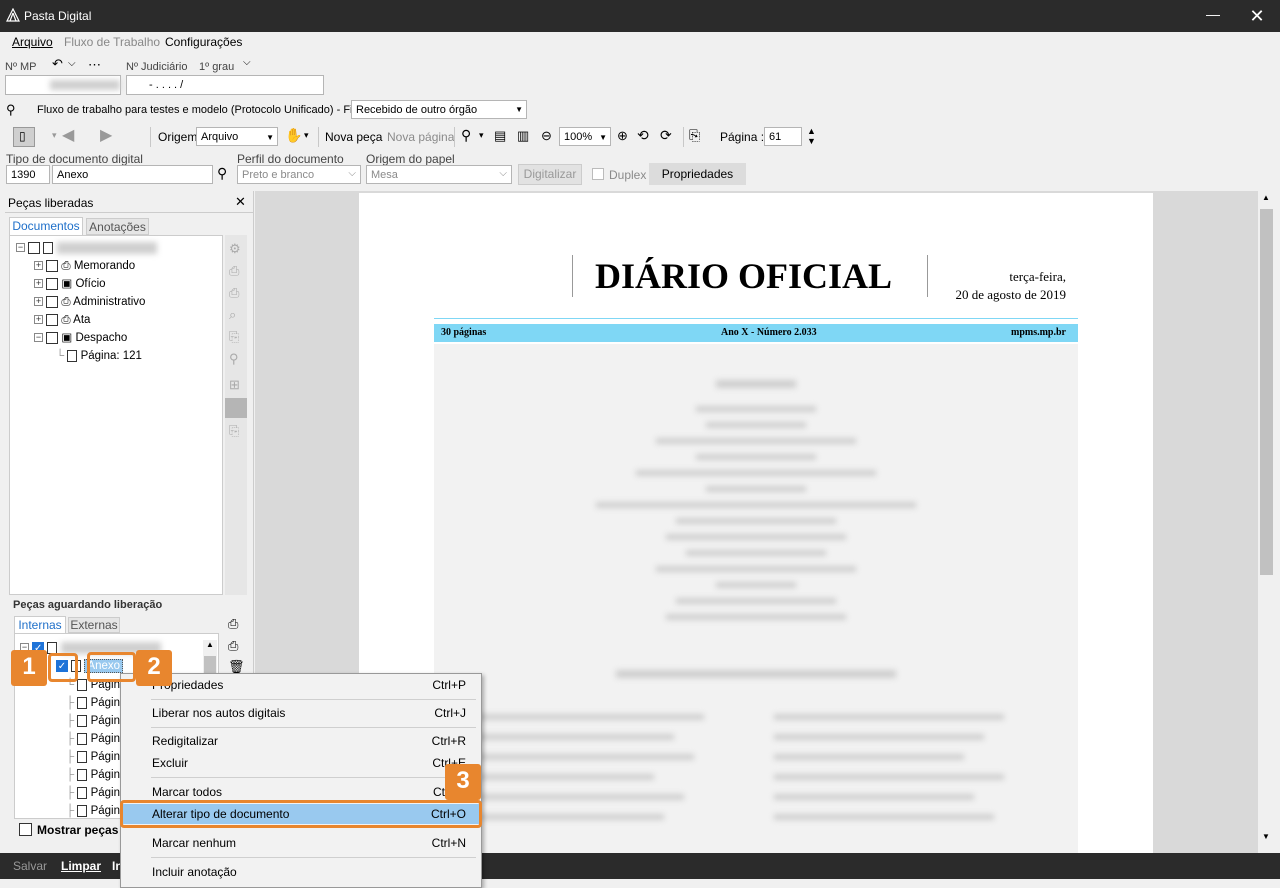  Describe the element at coordinates (420, 137) in the screenshot. I see `nova-pagina-button: Nova página` at that location.